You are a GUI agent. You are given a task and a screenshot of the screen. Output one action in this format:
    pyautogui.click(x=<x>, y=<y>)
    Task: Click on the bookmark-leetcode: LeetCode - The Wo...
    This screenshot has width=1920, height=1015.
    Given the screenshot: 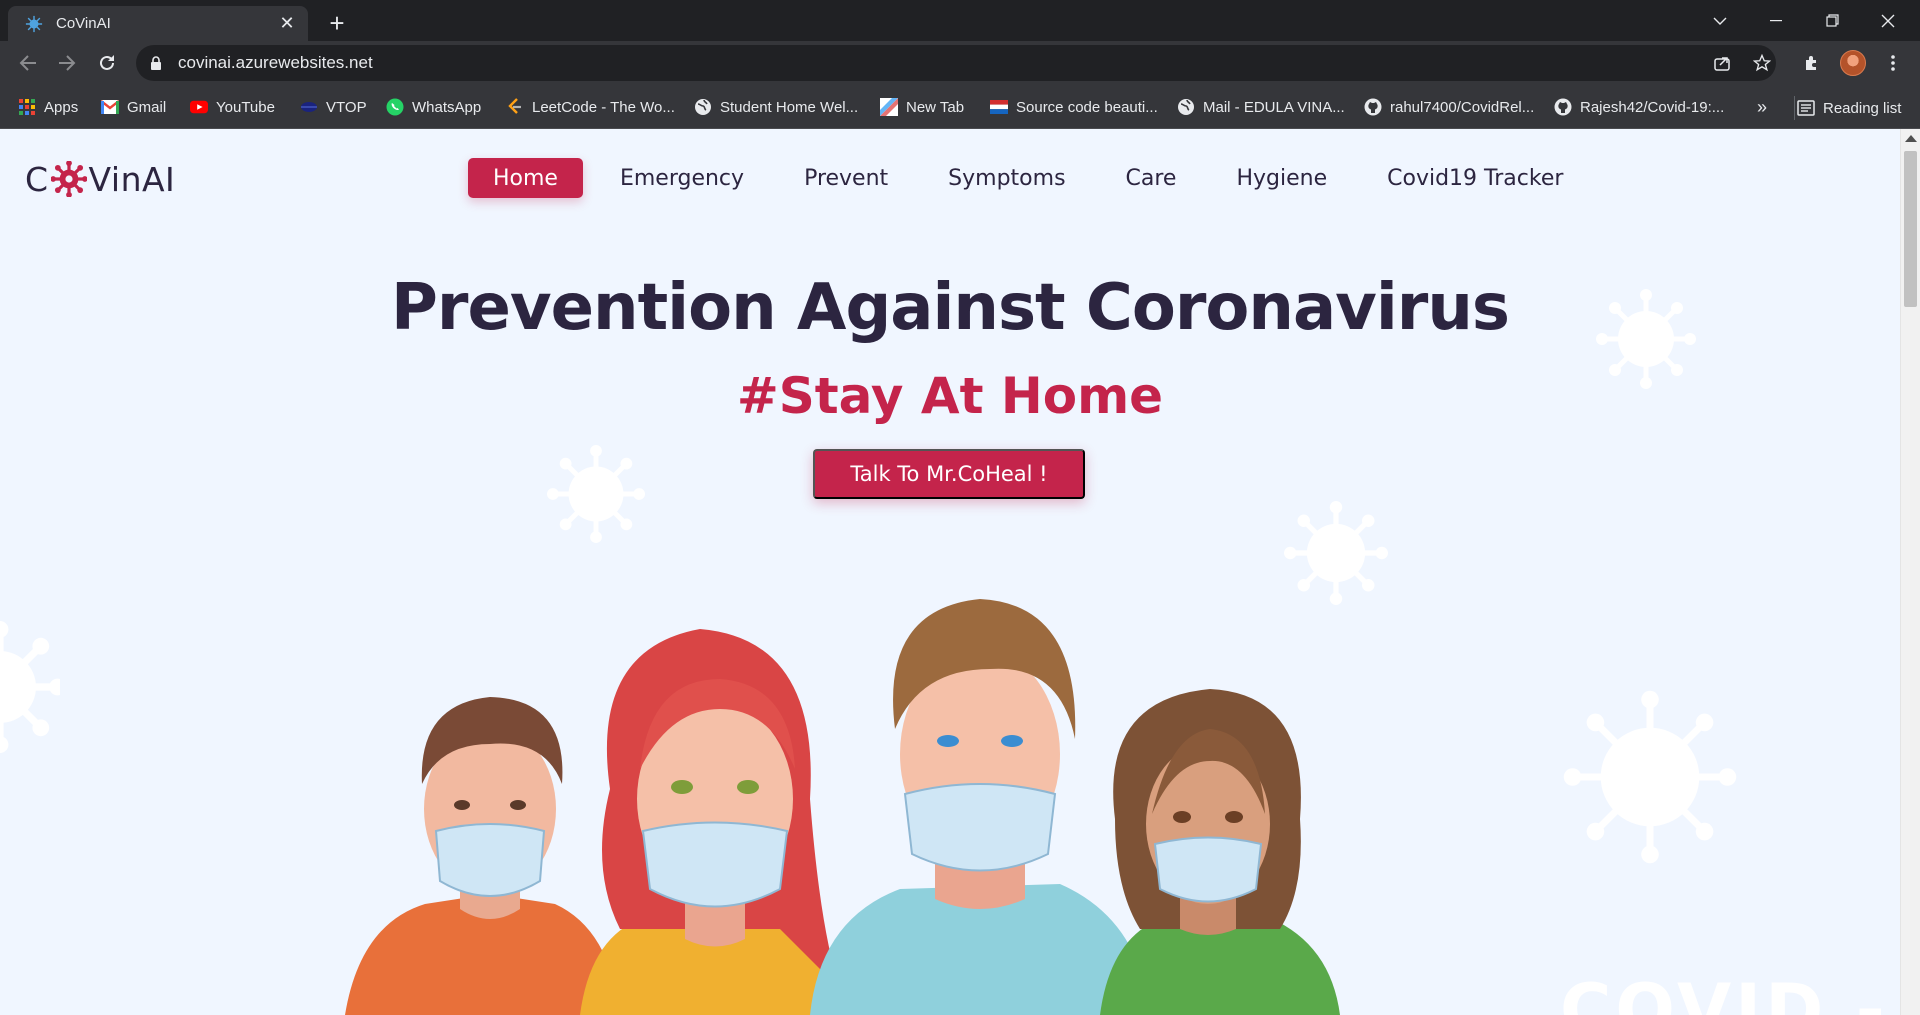 What is the action you would take?
    pyautogui.click(x=590, y=107)
    